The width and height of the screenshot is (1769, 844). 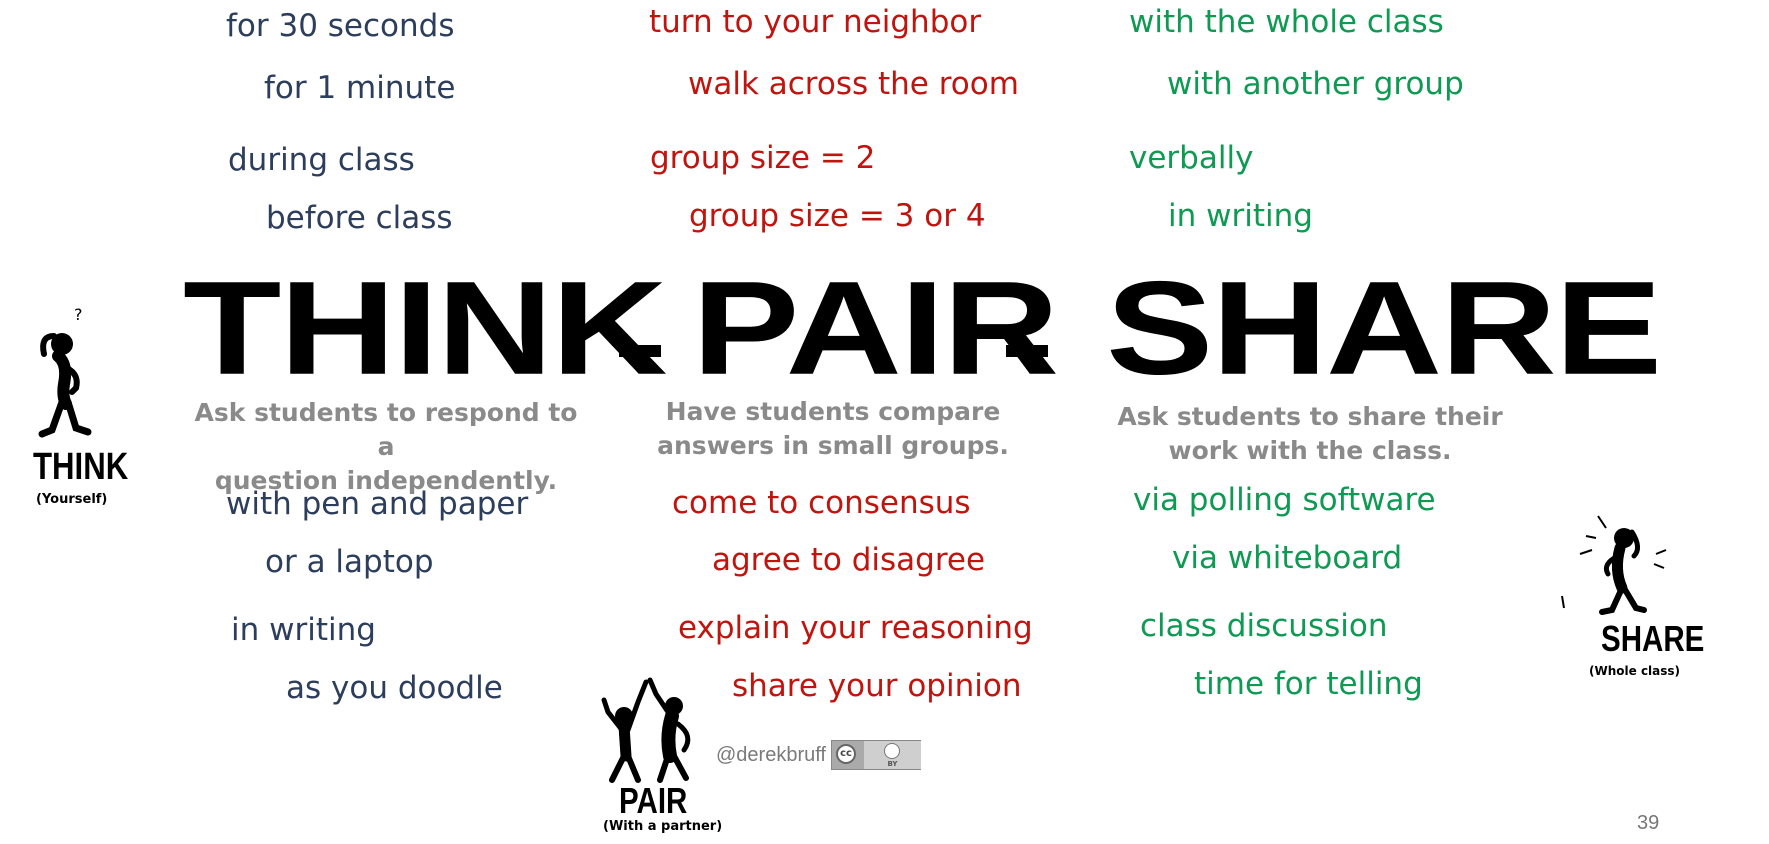 What do you see at coordinates (1191, 158) in the screenshot?
I see `share-option: verbally` at bounding box center [1191, 158].